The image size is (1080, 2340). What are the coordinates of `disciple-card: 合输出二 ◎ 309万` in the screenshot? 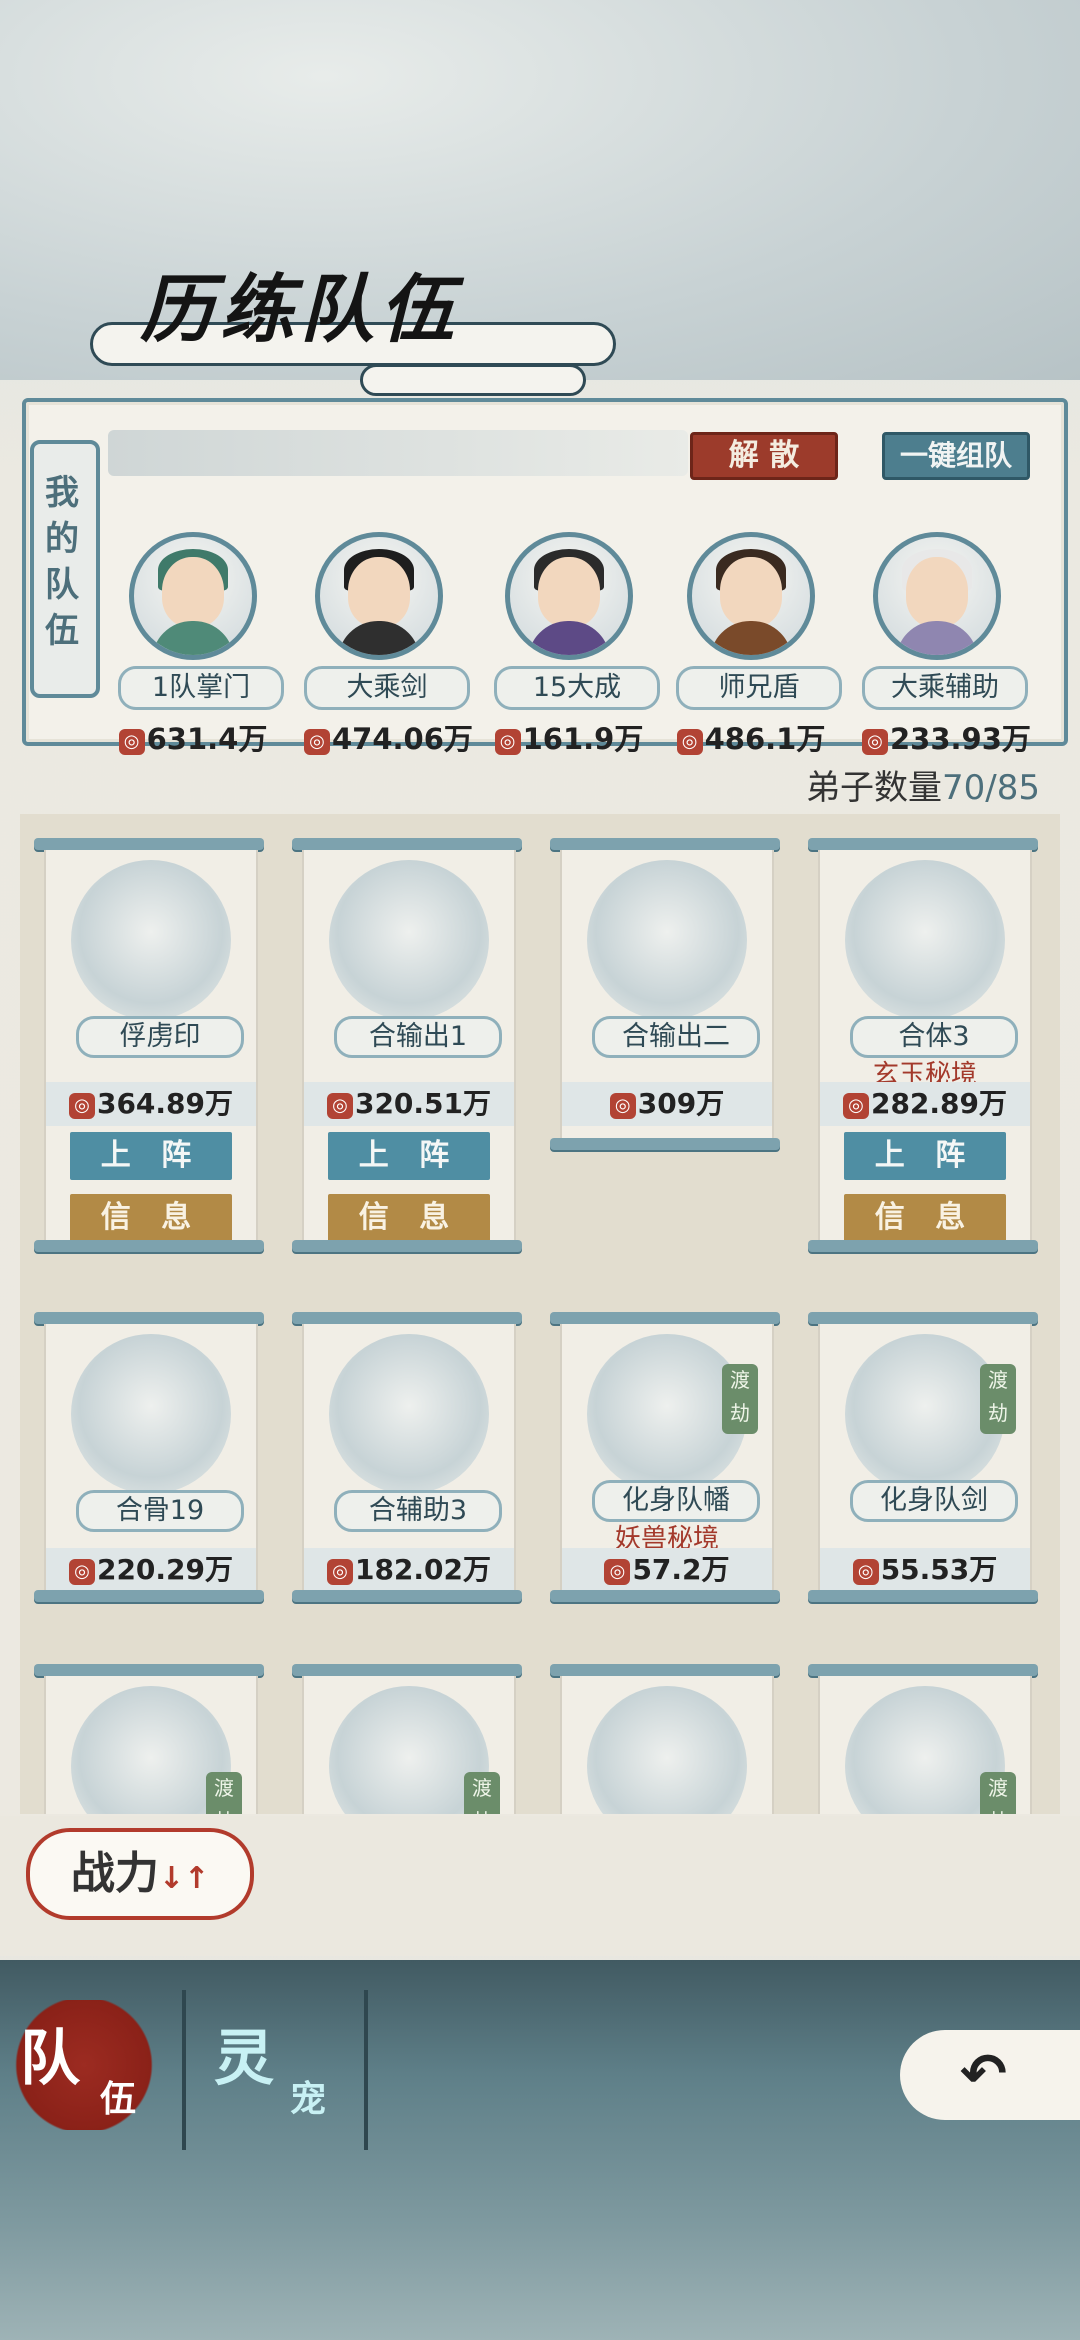 It's located at (665, 1008).